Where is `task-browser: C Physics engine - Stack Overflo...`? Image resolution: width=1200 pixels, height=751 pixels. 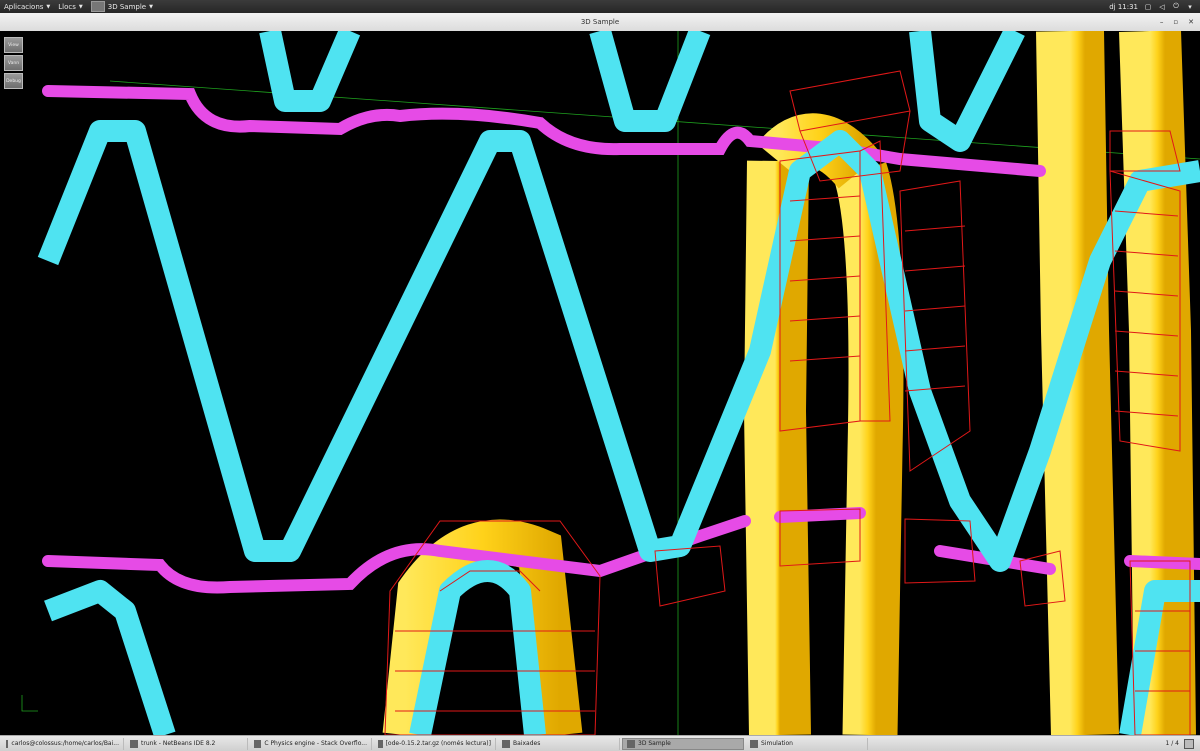
task-browser: C Physics engine - Stack Overflo... is located at coordinates (311, 743).